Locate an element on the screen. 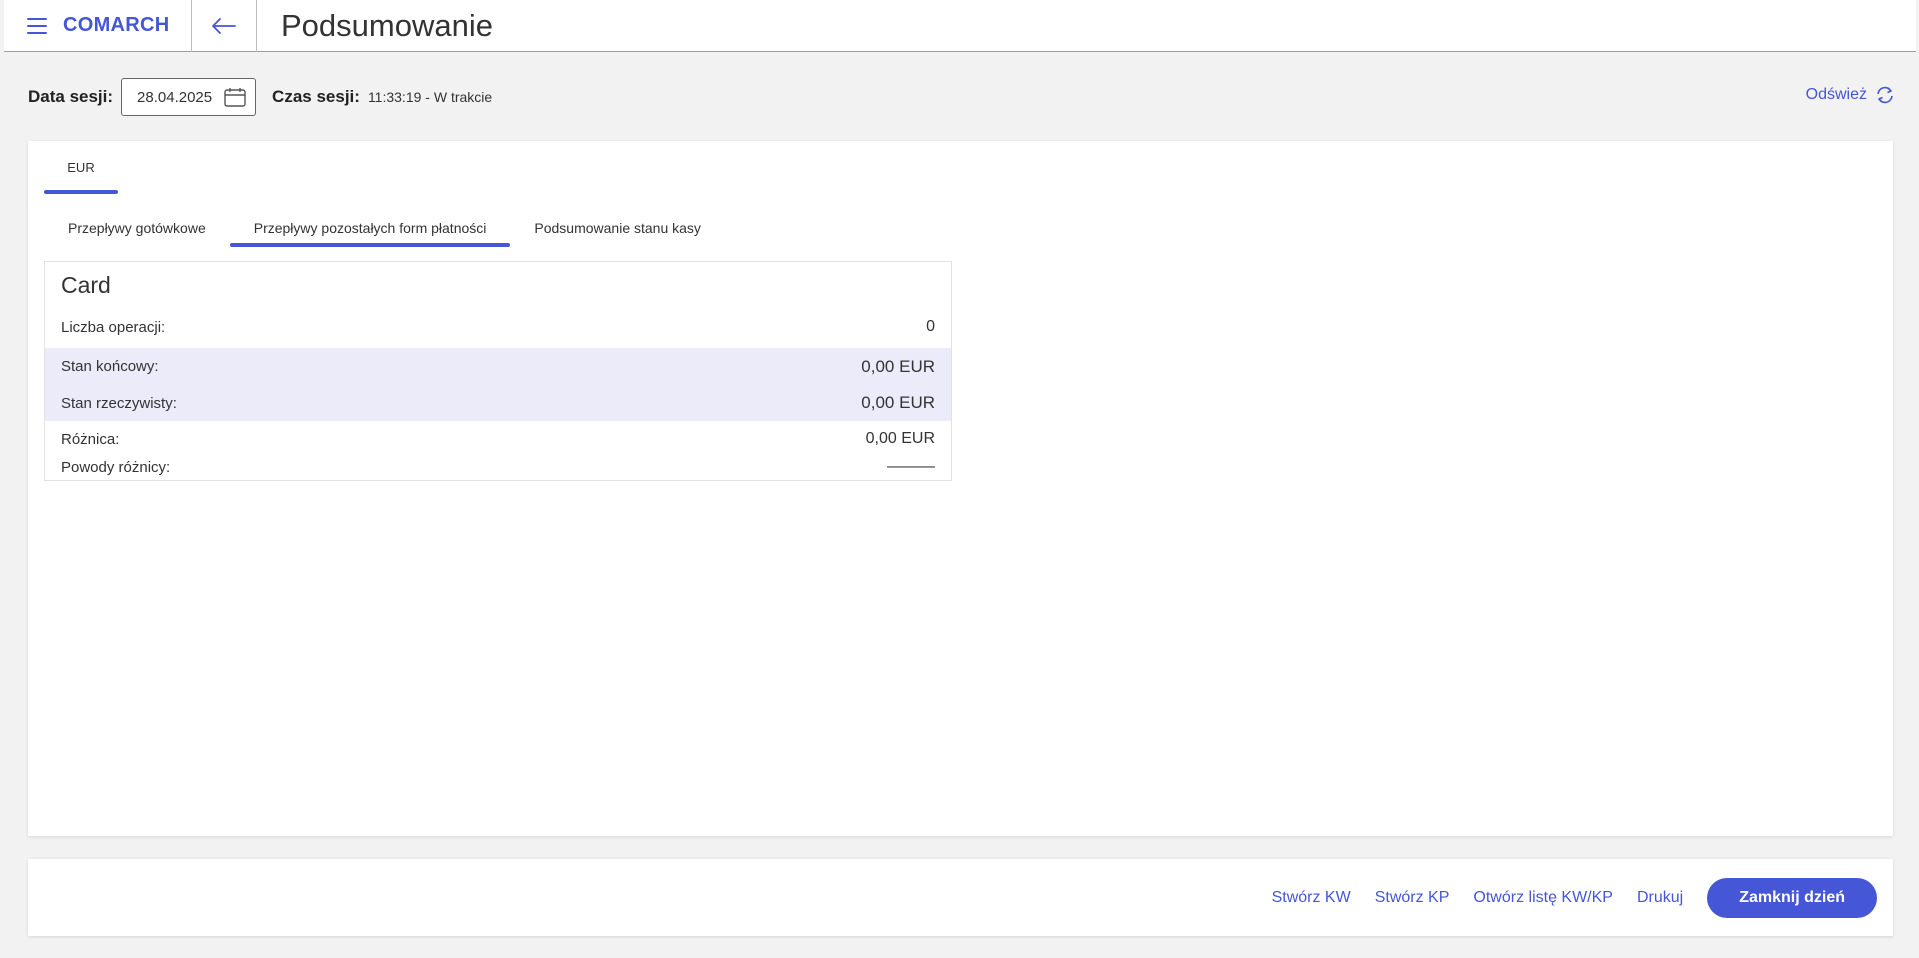  create-kw-button: Stwórz KW is located at coordinates (1311, 898).